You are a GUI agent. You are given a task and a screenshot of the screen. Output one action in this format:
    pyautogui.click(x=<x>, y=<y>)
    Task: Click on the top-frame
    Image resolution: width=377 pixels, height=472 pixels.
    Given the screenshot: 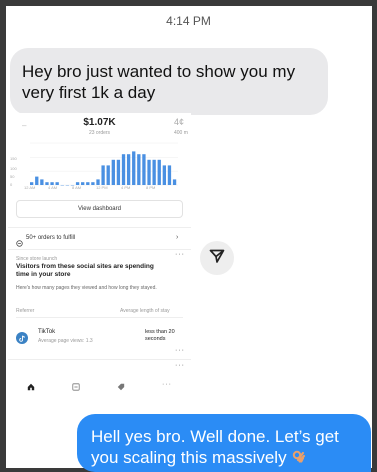 What is the action you would take?
    pyautogui.click(x=188, y=3)
    